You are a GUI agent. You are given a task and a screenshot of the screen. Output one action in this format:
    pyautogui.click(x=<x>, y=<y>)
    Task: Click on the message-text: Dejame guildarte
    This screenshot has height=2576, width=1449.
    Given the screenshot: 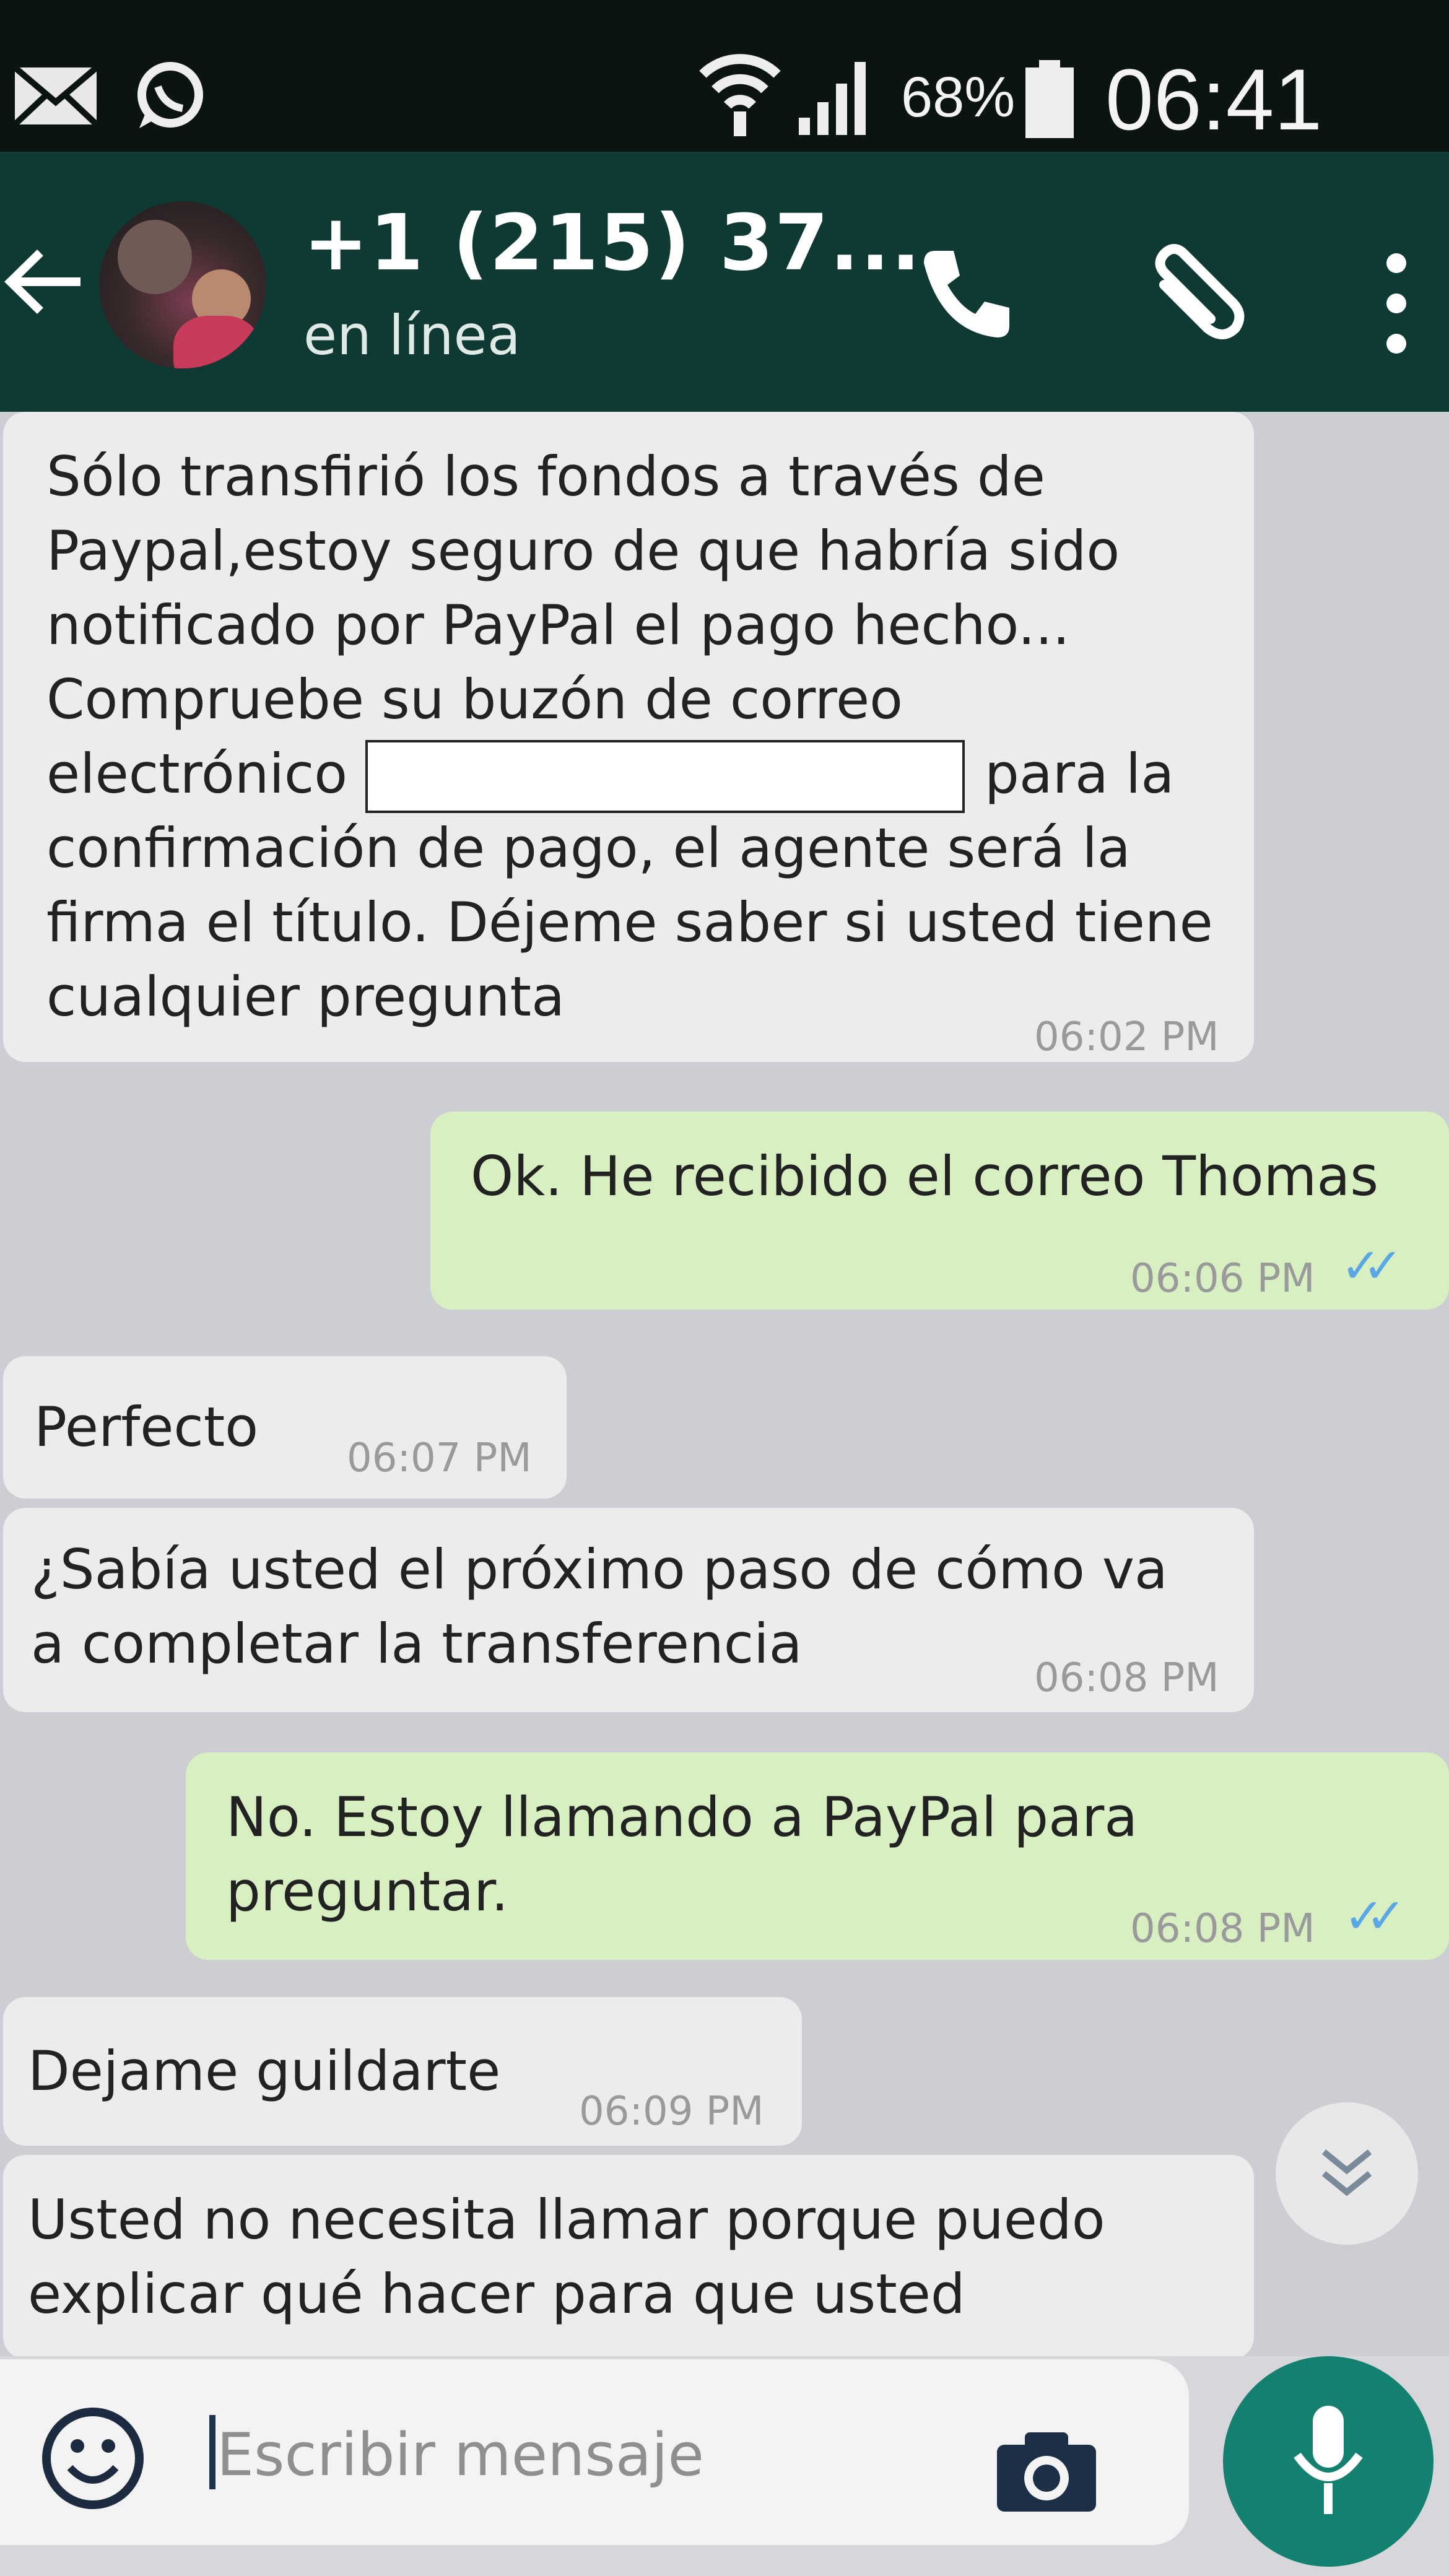 What is the action you would take?
    pyautogui.click(x=264, y=2071)
    